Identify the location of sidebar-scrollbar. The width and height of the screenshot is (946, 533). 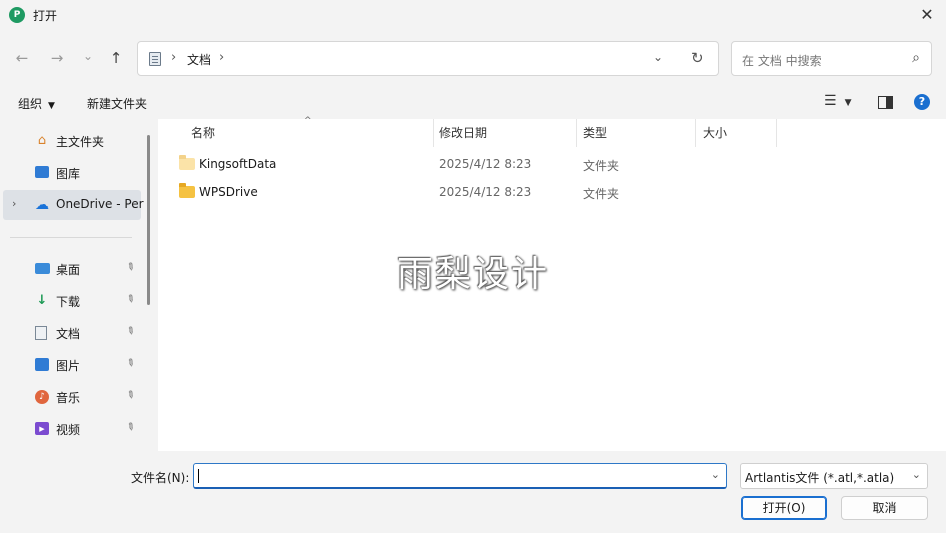
(148, 220).